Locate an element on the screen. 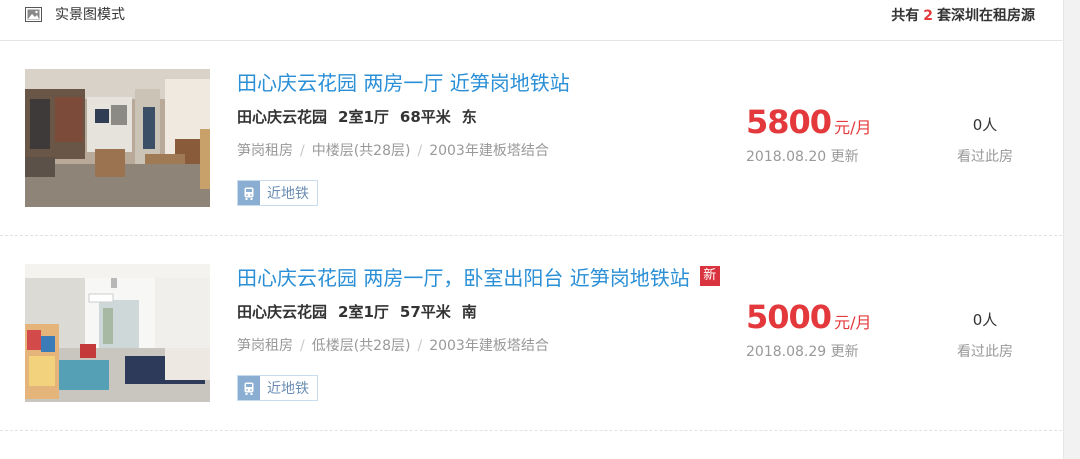  listing-title-row: 田心庆云花园 两房一厅，卧室出阳台 近笋岗地铁站 新 is located at coordinates (478, 276).